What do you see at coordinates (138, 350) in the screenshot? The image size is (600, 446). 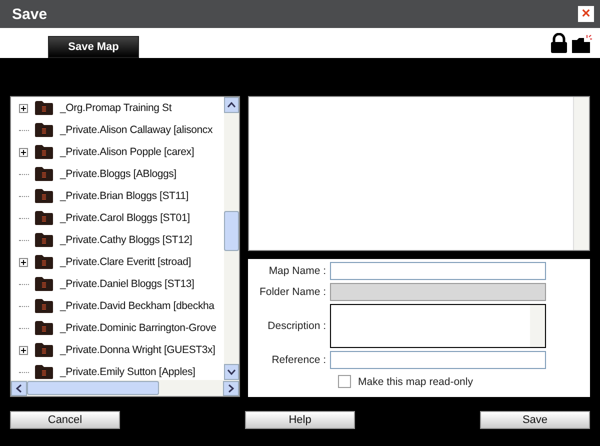 I see `tree-item: _Private.Donna Wright [GUEST3x]` at bounding box center [138, 350].